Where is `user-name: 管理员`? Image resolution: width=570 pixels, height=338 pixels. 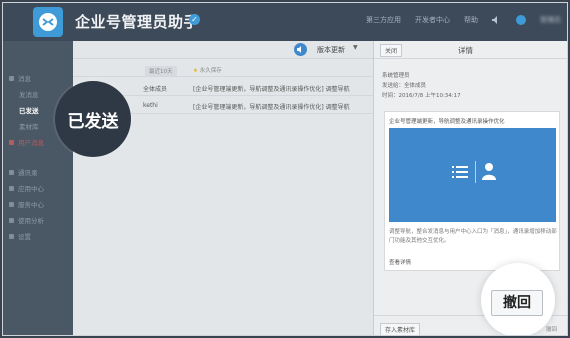 user-name: 管理员 is located at coordinates (550, 20).